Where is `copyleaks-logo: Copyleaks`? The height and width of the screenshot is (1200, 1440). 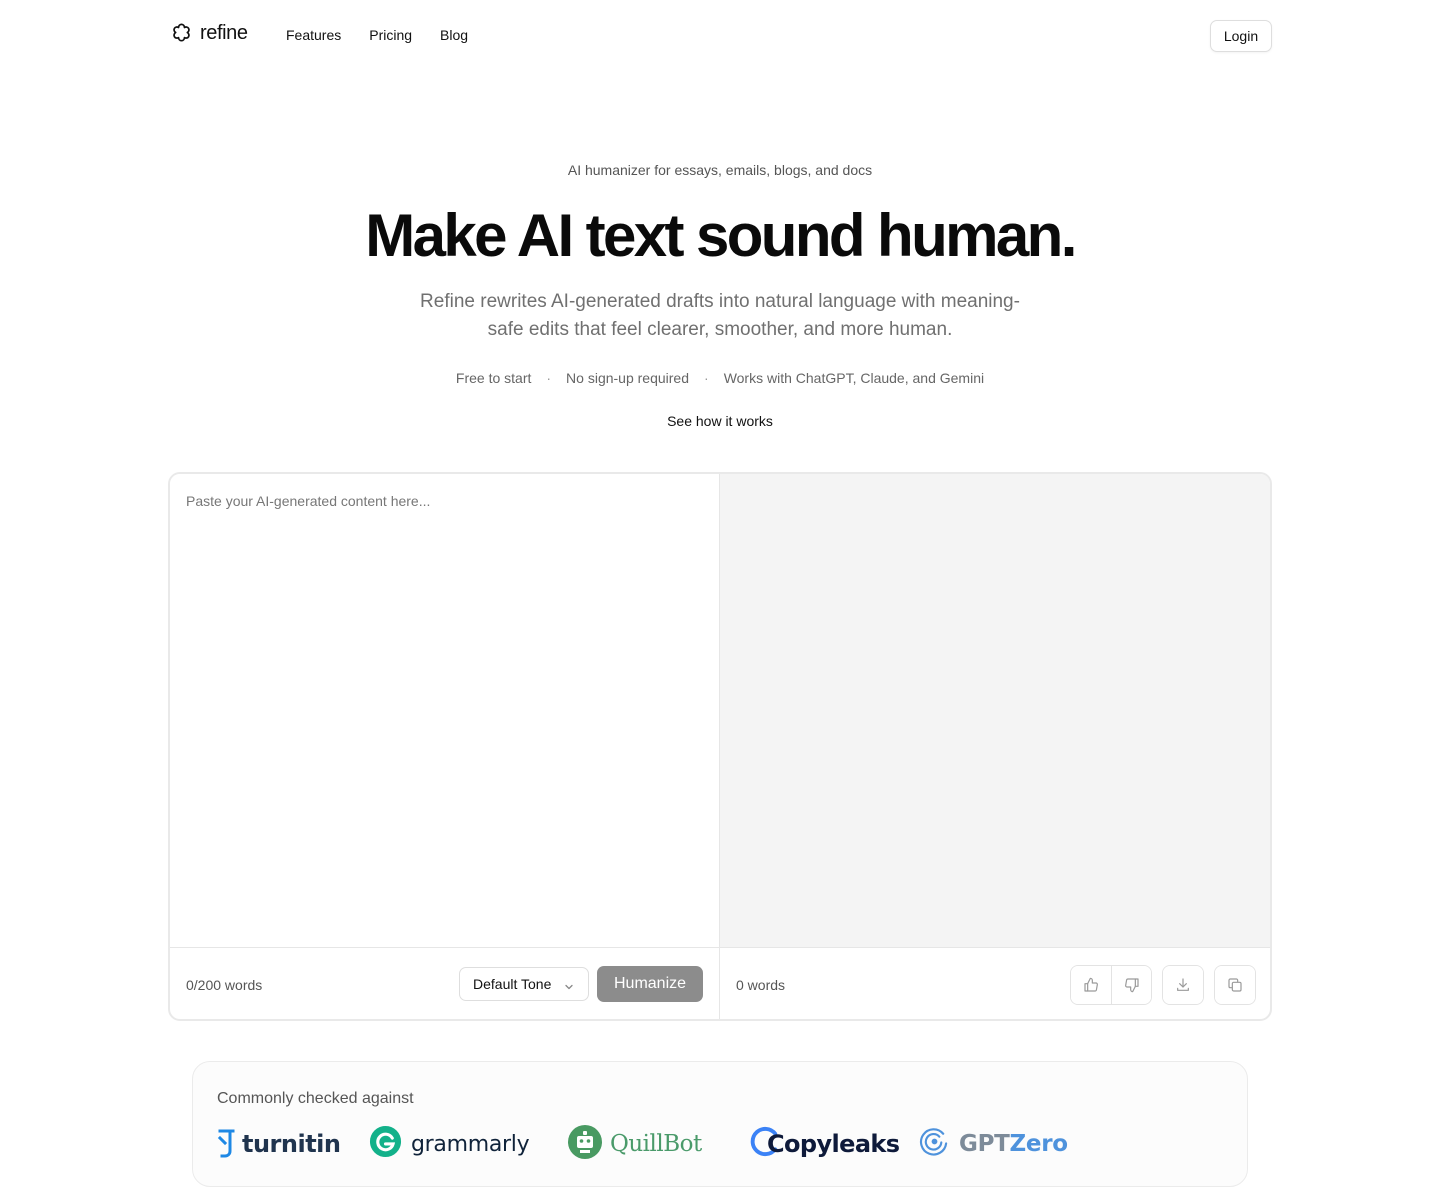 copyleaks-logo: Copyleaks is located at coordinates (824, 1144).